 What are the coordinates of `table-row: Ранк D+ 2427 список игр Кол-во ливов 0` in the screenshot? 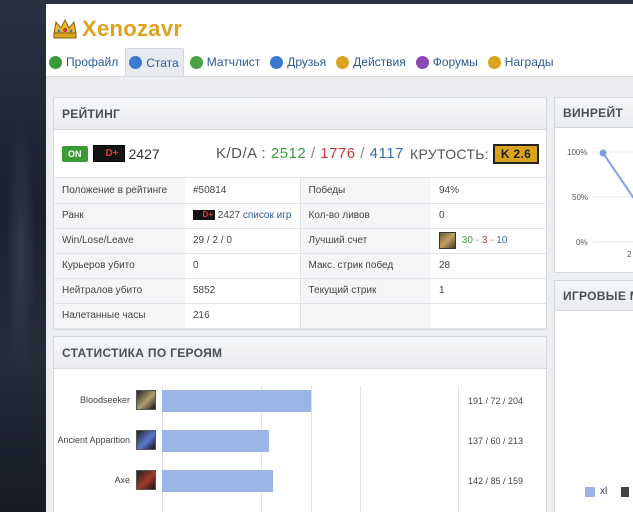 It's located at (300, 216).